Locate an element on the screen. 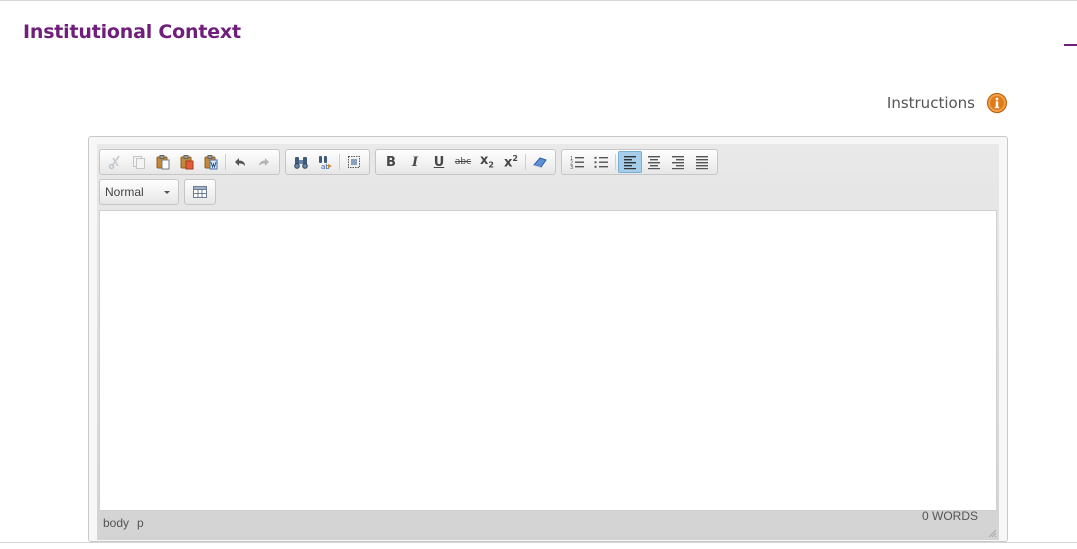 Image resolution: width=1077 pixels, height=549 pixels. select-all-icon is located at coordinates (354, 162).